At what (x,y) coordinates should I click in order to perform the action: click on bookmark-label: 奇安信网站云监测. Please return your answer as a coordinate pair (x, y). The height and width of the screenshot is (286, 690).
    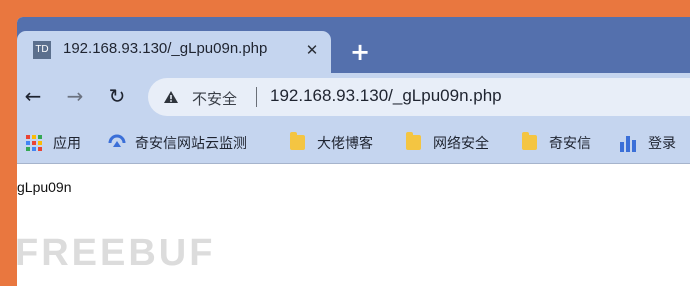
    Looking at the image, I should click on (191, 144).